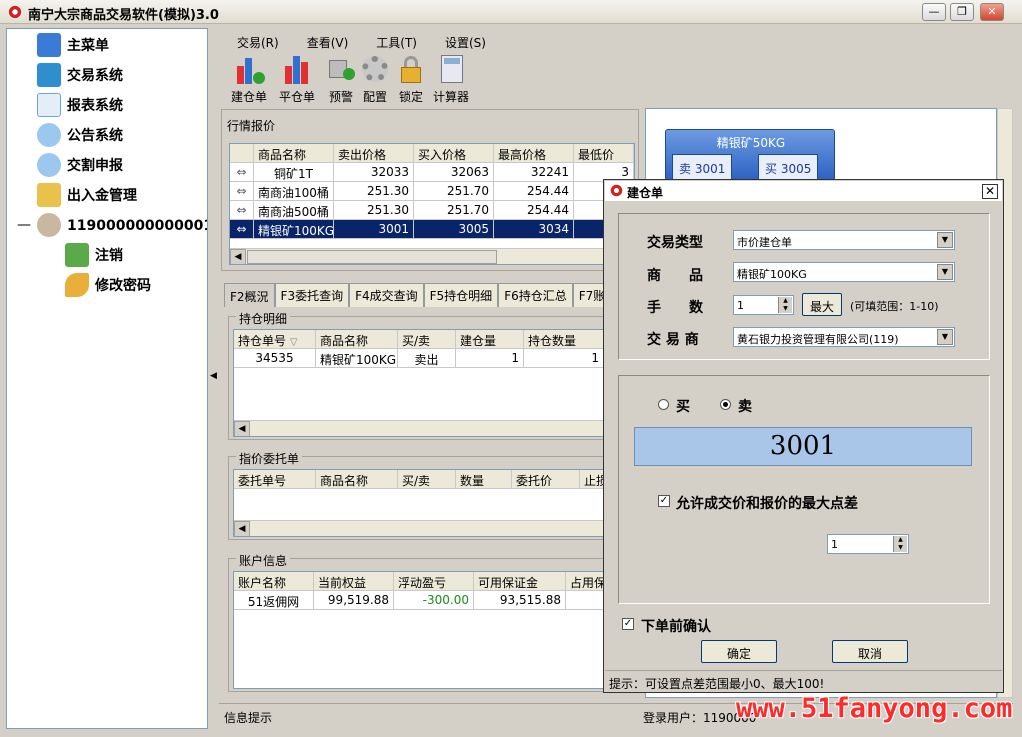 The image size is (1022, 737). What do you see at coordinates (248, 97) in the screenshot?
I see `toolbar-label: 建仓单` at bounding box center [248, 97].